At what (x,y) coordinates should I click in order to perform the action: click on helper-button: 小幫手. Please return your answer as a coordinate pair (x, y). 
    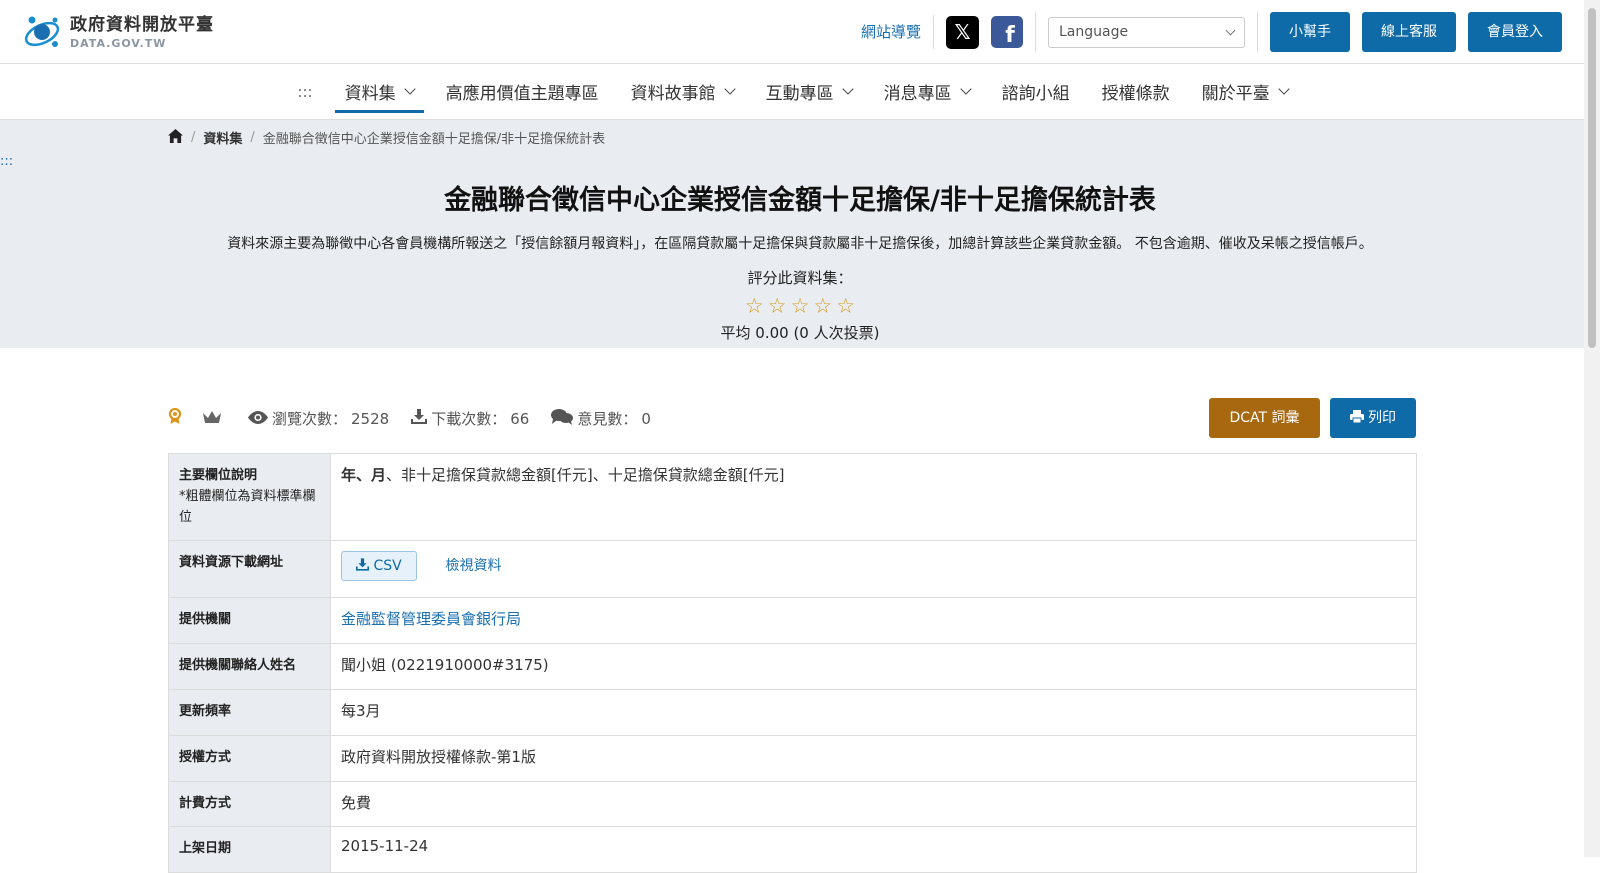
    Looking at the image, I should click on (1310, 32).